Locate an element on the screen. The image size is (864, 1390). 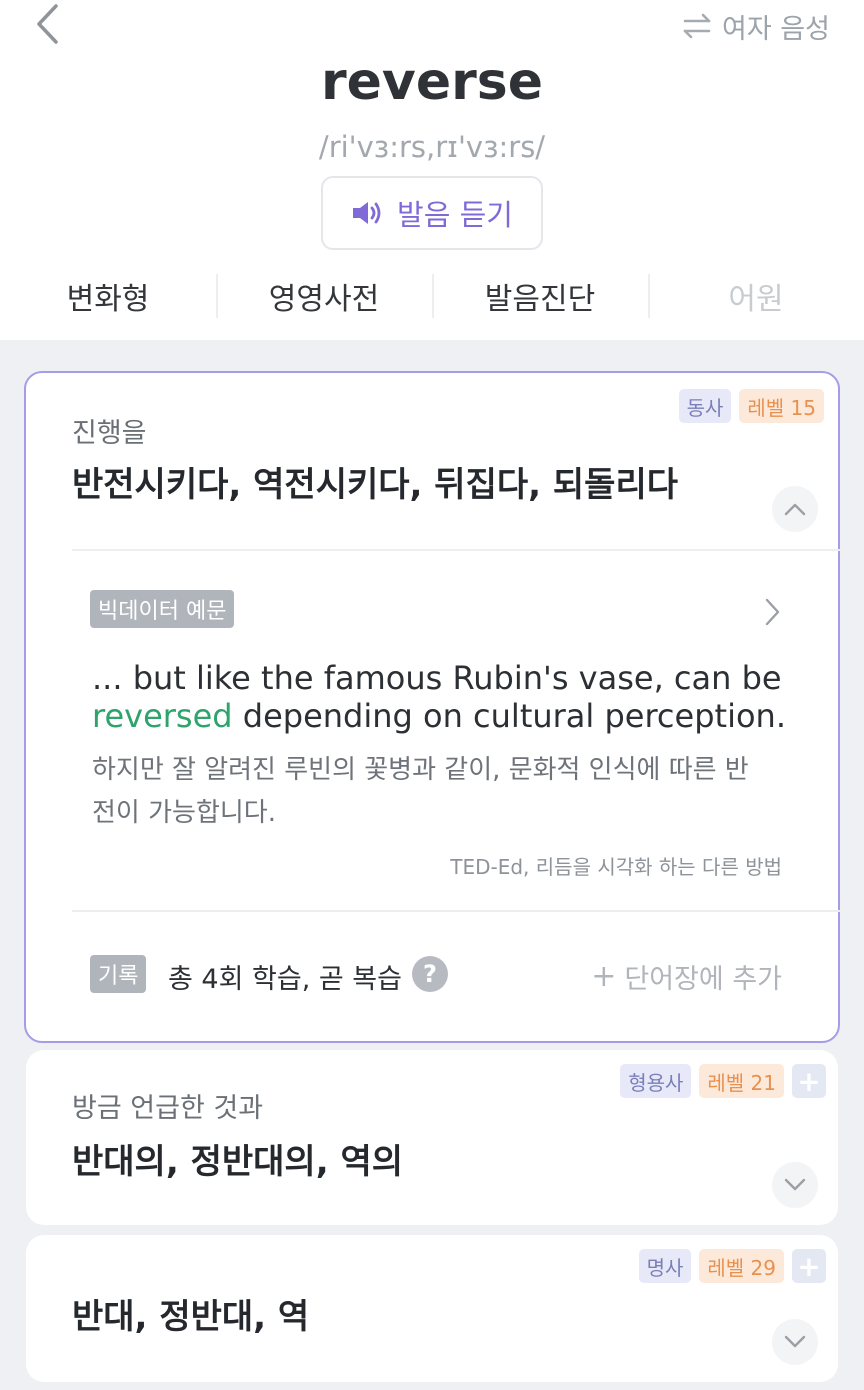
collapse-button is located at coordinates (795, 509).